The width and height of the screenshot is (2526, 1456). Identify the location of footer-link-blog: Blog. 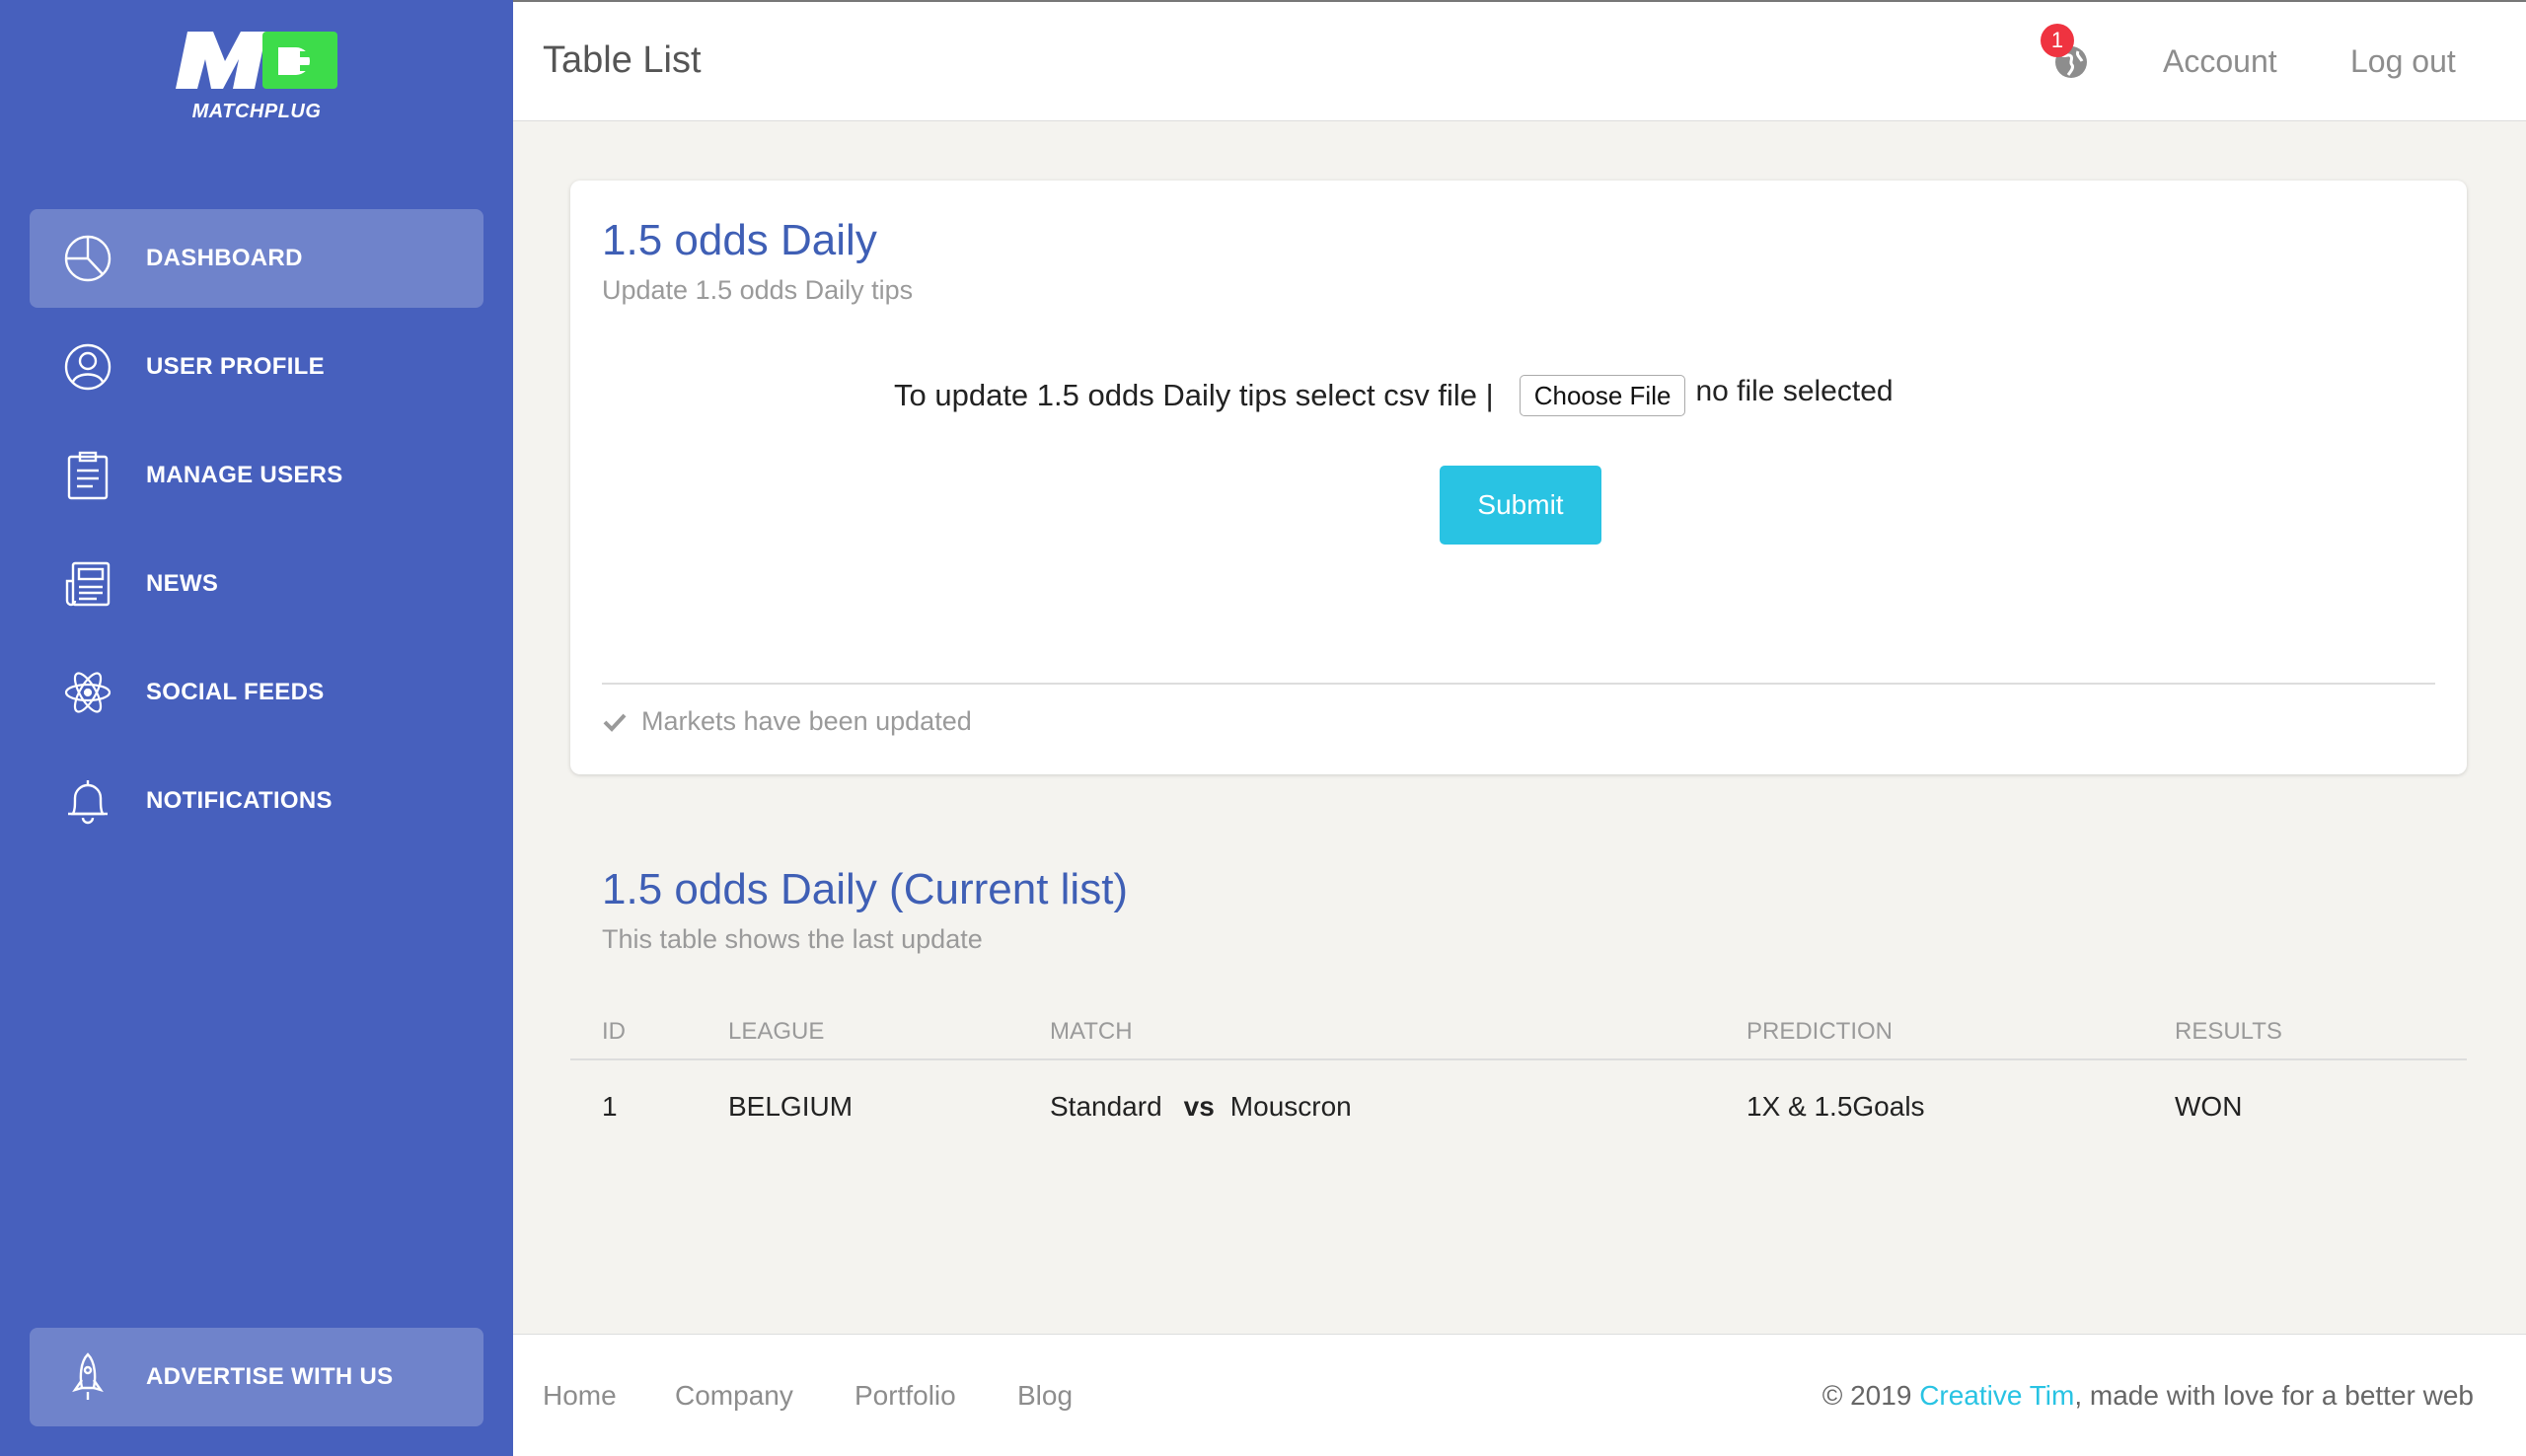
(1045, 1396).